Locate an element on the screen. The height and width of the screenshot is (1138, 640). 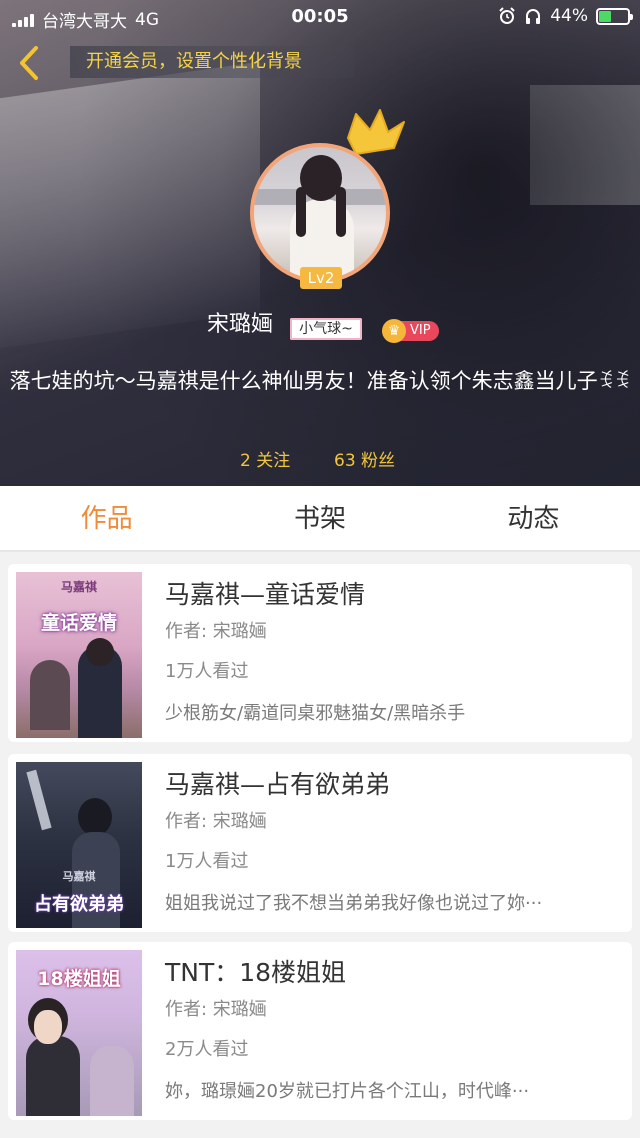
profile-bio: 落七娃的坑～马嘉祺是什么神仙男友！准备认领个朱志鑫当儿子ꉂꉂ is located at coordinates (320, 381).